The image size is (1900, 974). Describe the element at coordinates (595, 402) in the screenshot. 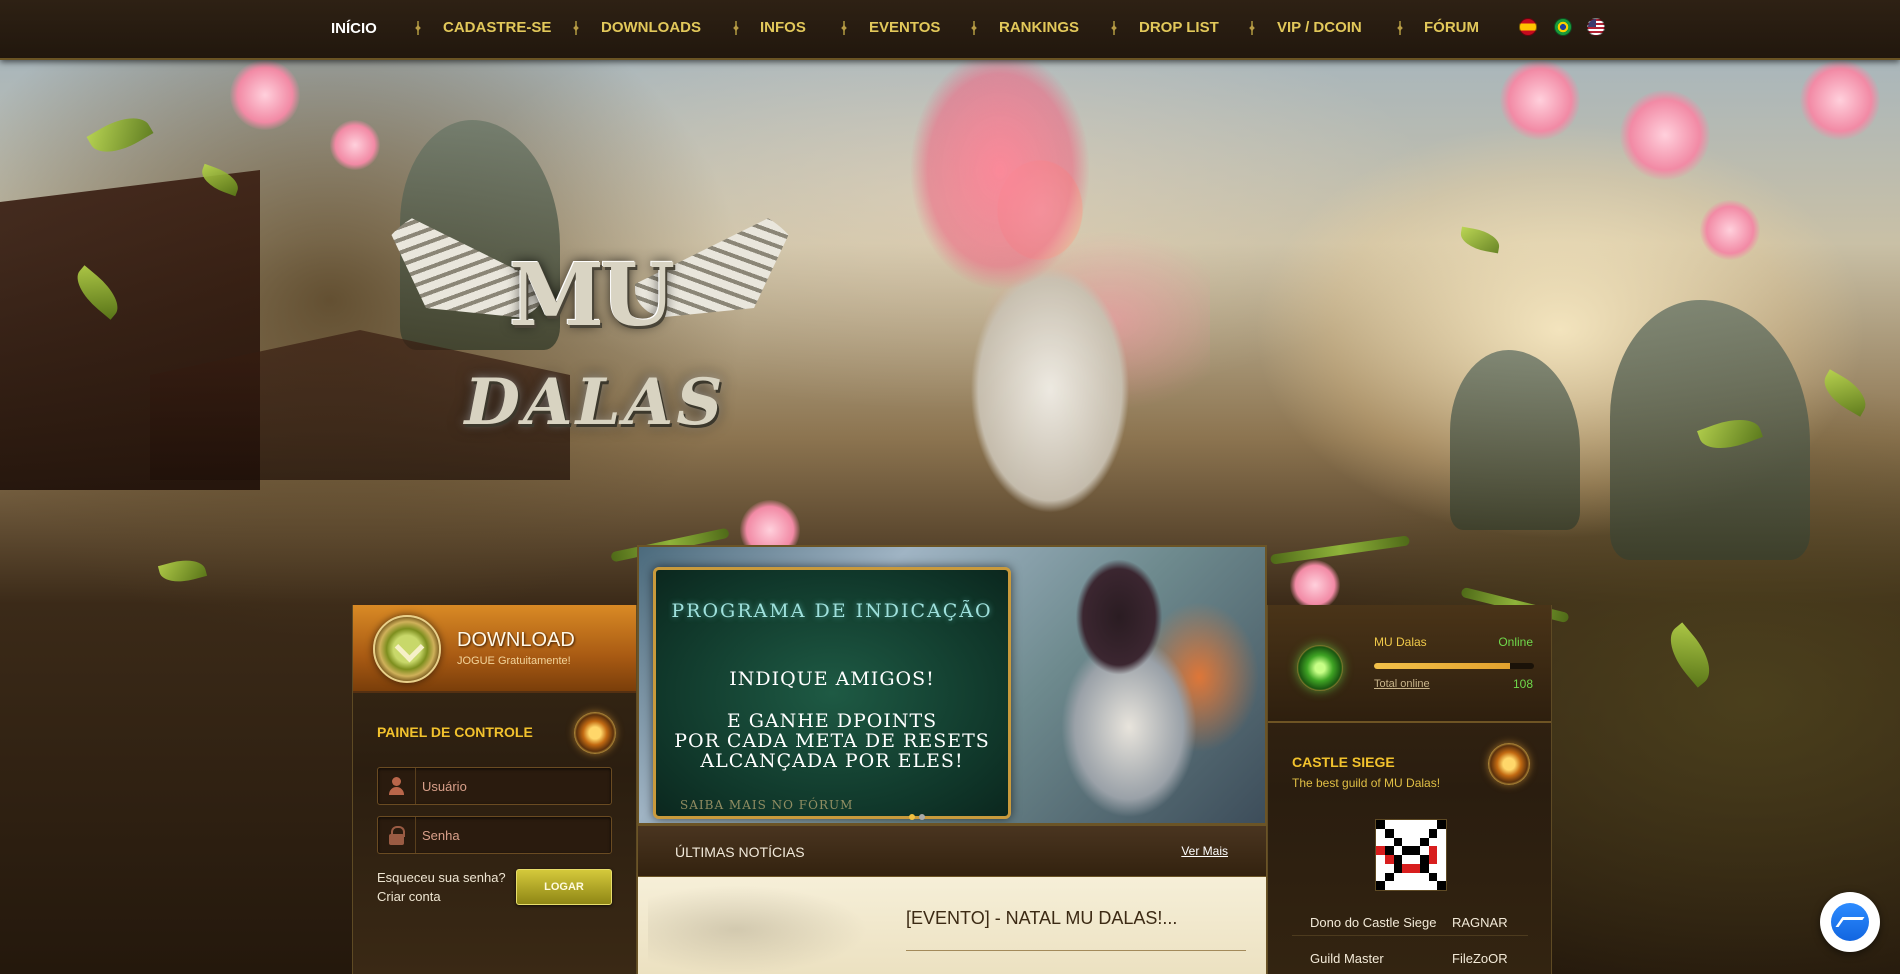

I see `logo-dalas-text: DALAS` at that location.